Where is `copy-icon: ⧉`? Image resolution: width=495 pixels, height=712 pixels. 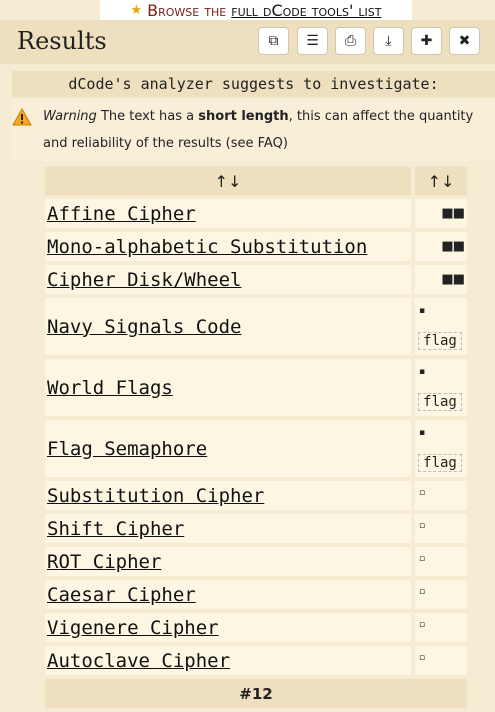 copy-icon: ⧉ is located at coordinates (273, 41).